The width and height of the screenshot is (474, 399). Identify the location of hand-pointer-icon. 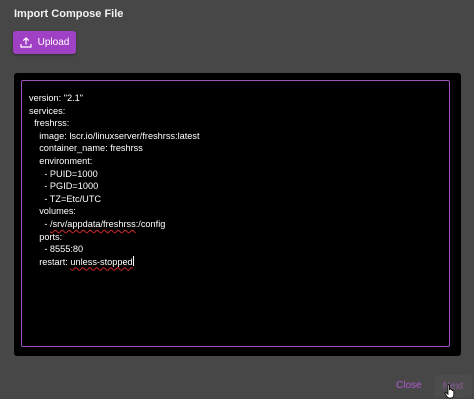
(450, 391).